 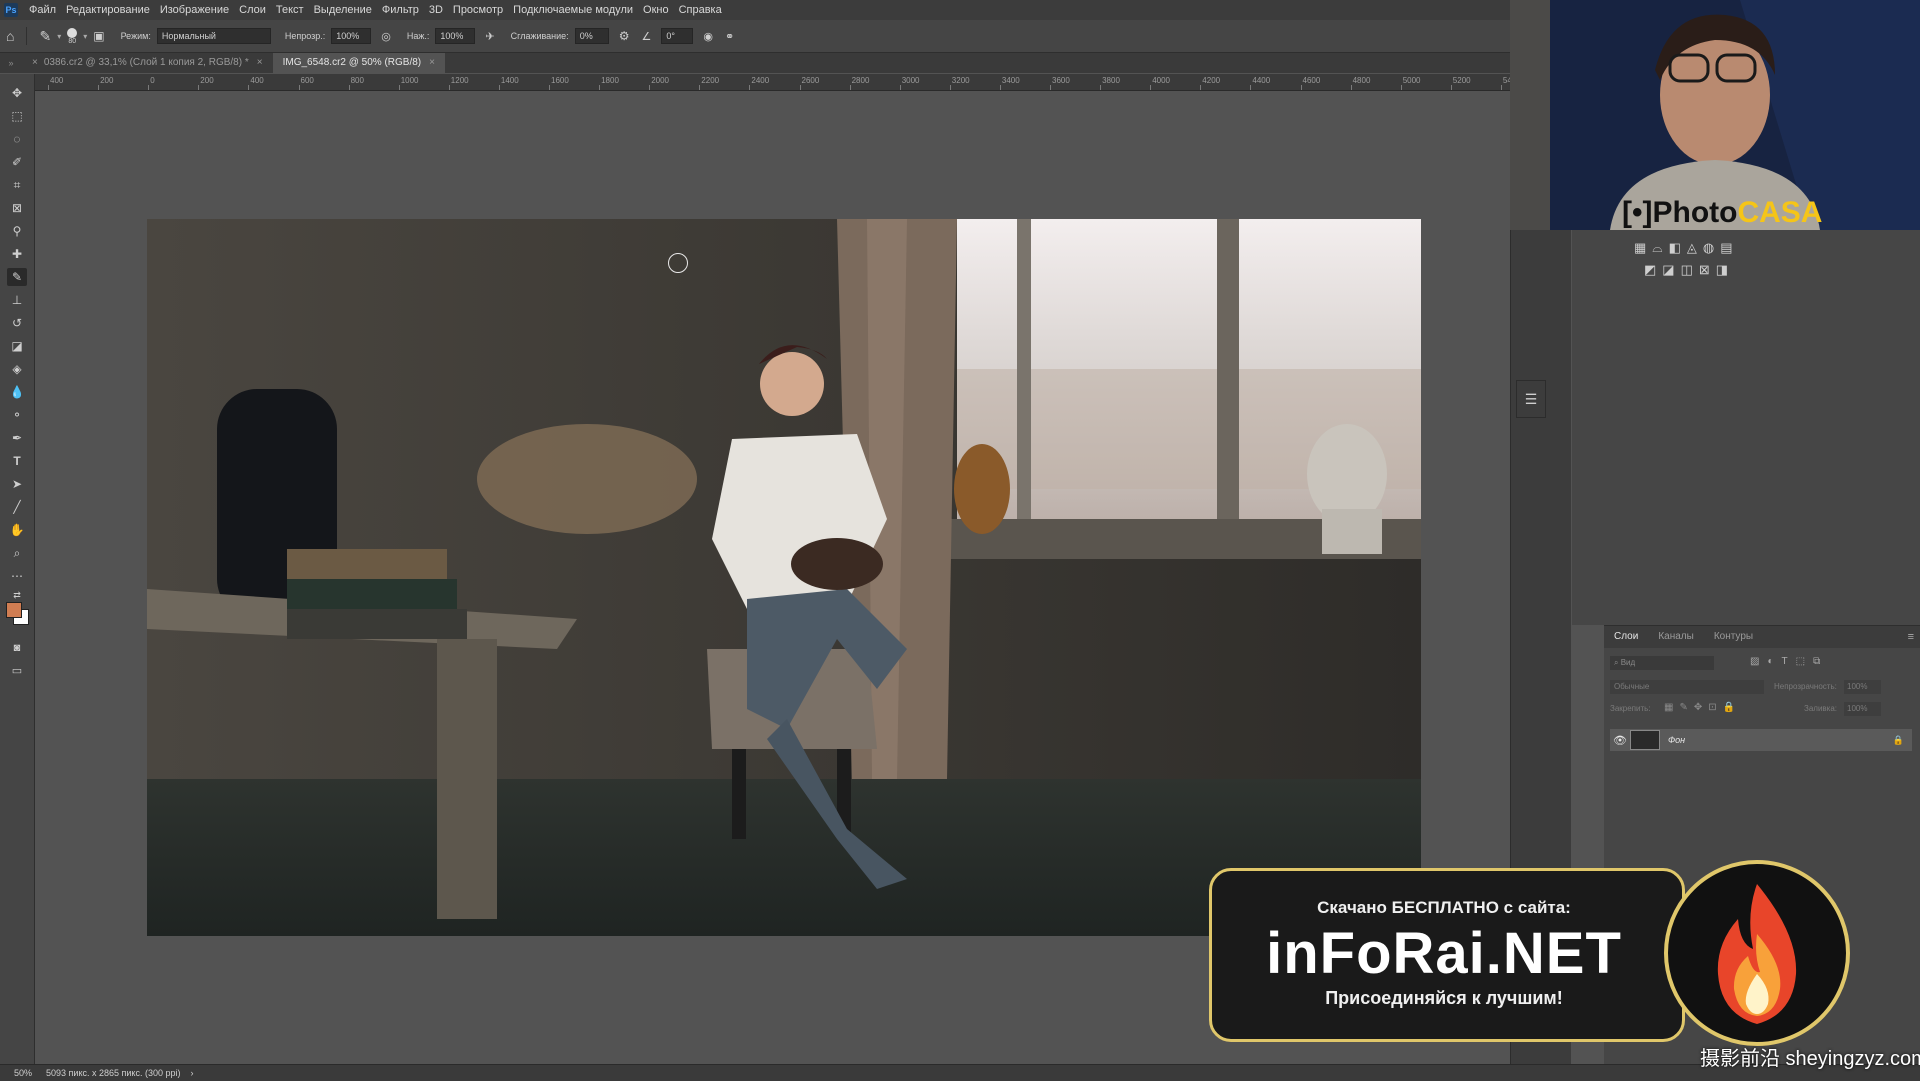 What do you see at coordinates (10, 36) in the screenshot?
I see `home-icon: ⌂` at bounding box center [10, 36].